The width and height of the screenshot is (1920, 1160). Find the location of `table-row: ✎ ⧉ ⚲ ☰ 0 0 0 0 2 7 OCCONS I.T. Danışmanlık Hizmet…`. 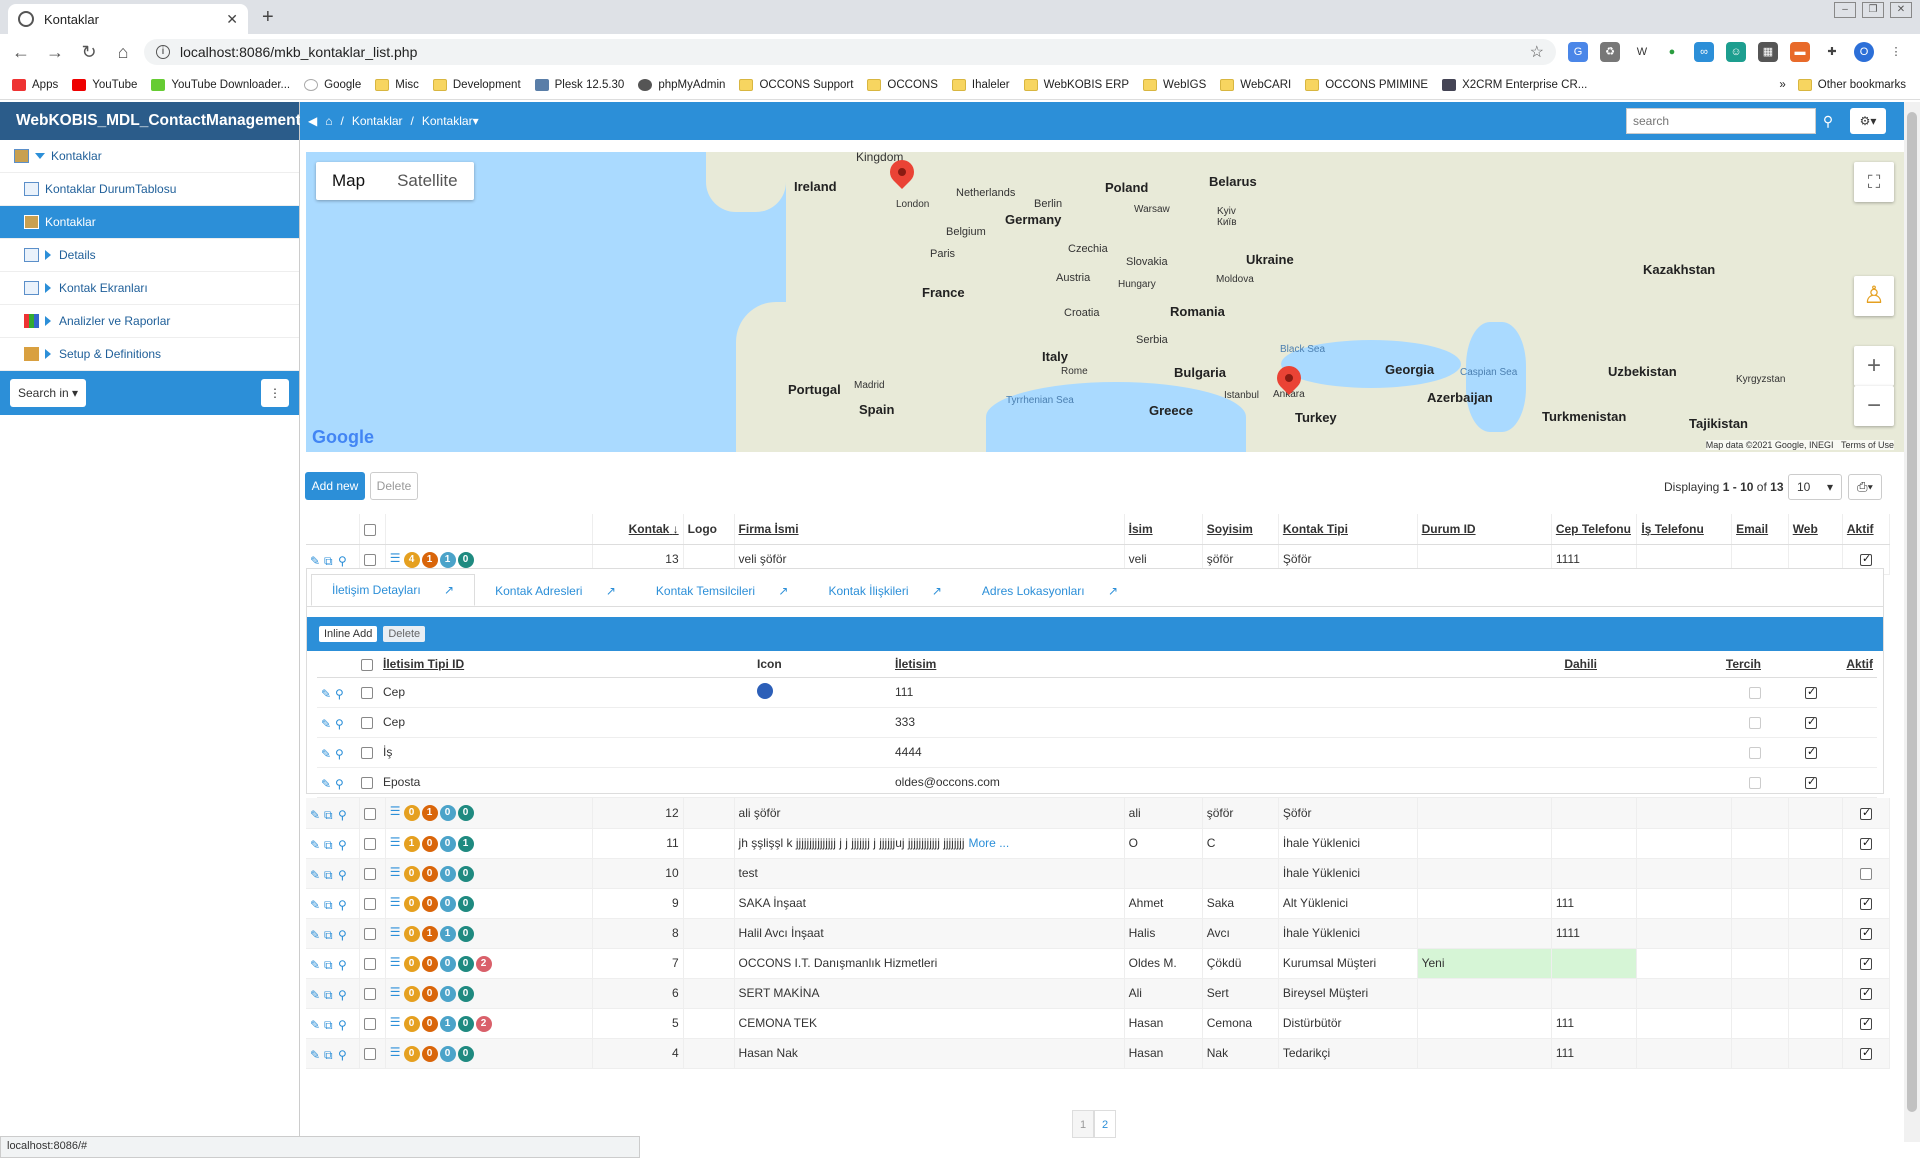

table-row: ✎ ⧉ ⚲ ☰ 0 0 0 0 2 7 OCCONS I.T. Danışmanlık Hizmet… is located at coordinates (1098, 963).